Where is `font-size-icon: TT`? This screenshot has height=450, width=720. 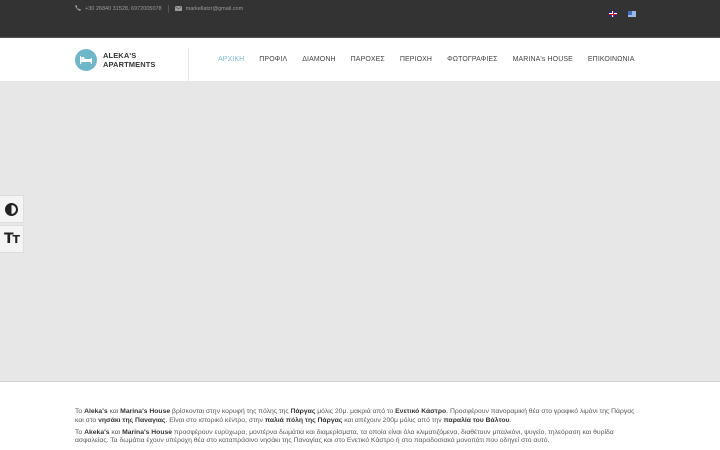
font-size-icon: TT is located at coordinates (11, 239).